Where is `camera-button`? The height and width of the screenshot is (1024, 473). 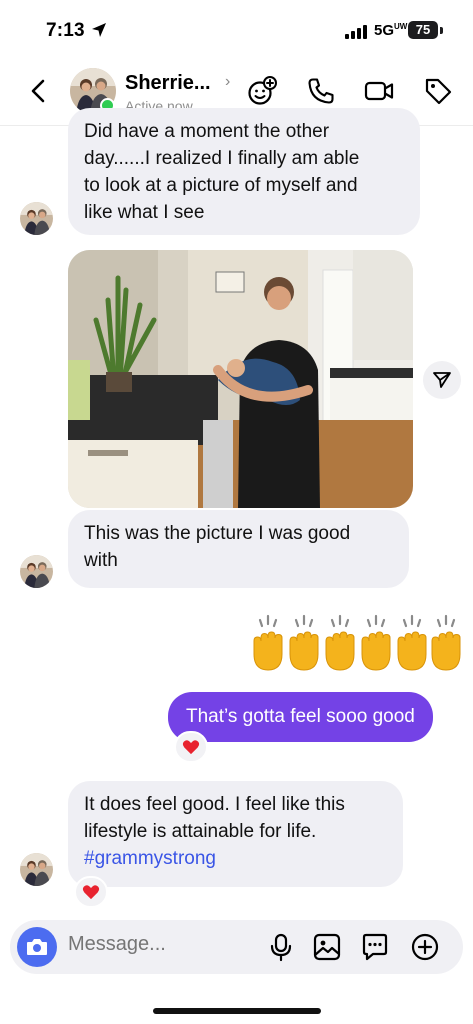
camera-button is located at coordinates (37, 947).